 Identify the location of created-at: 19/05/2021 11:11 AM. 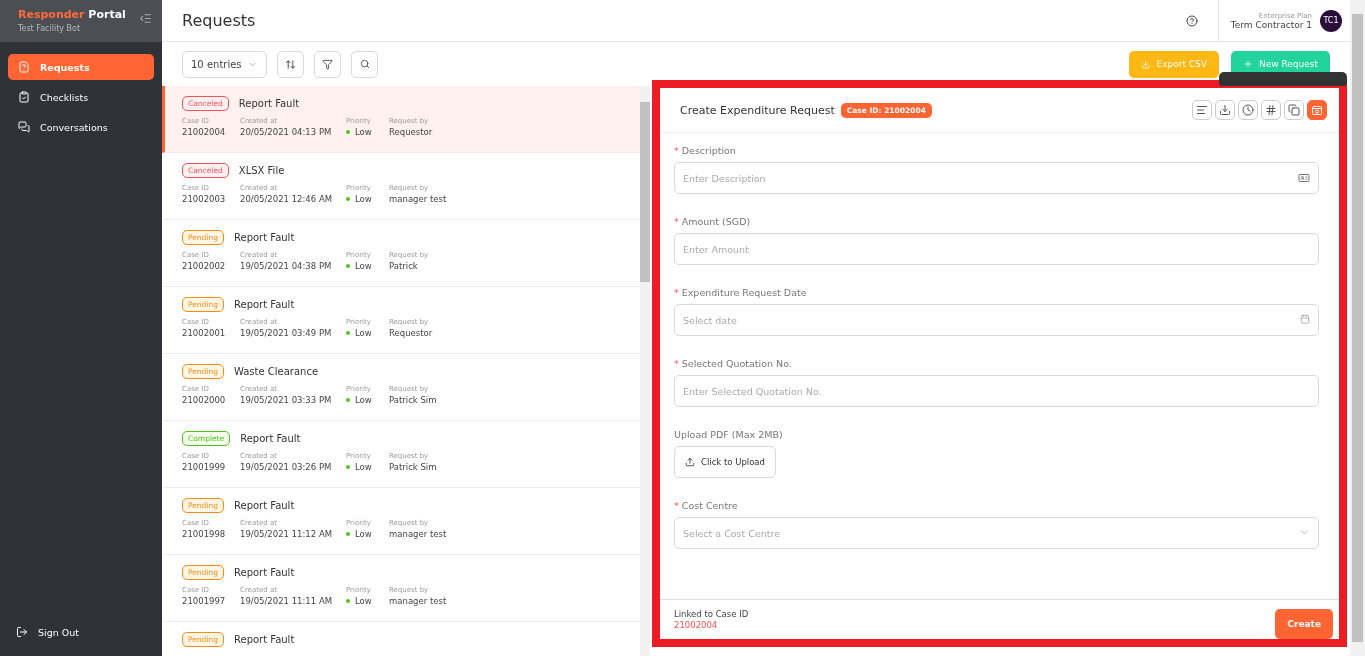
(287, 601).